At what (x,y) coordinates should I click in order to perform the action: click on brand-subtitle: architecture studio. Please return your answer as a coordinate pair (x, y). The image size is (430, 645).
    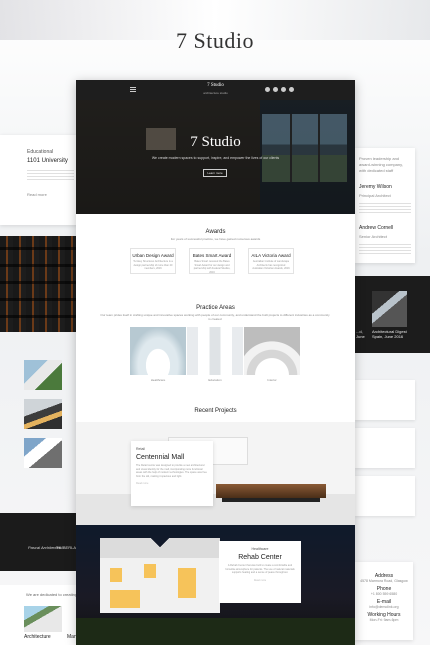
    Looking at the image, I should click on (215, 93).